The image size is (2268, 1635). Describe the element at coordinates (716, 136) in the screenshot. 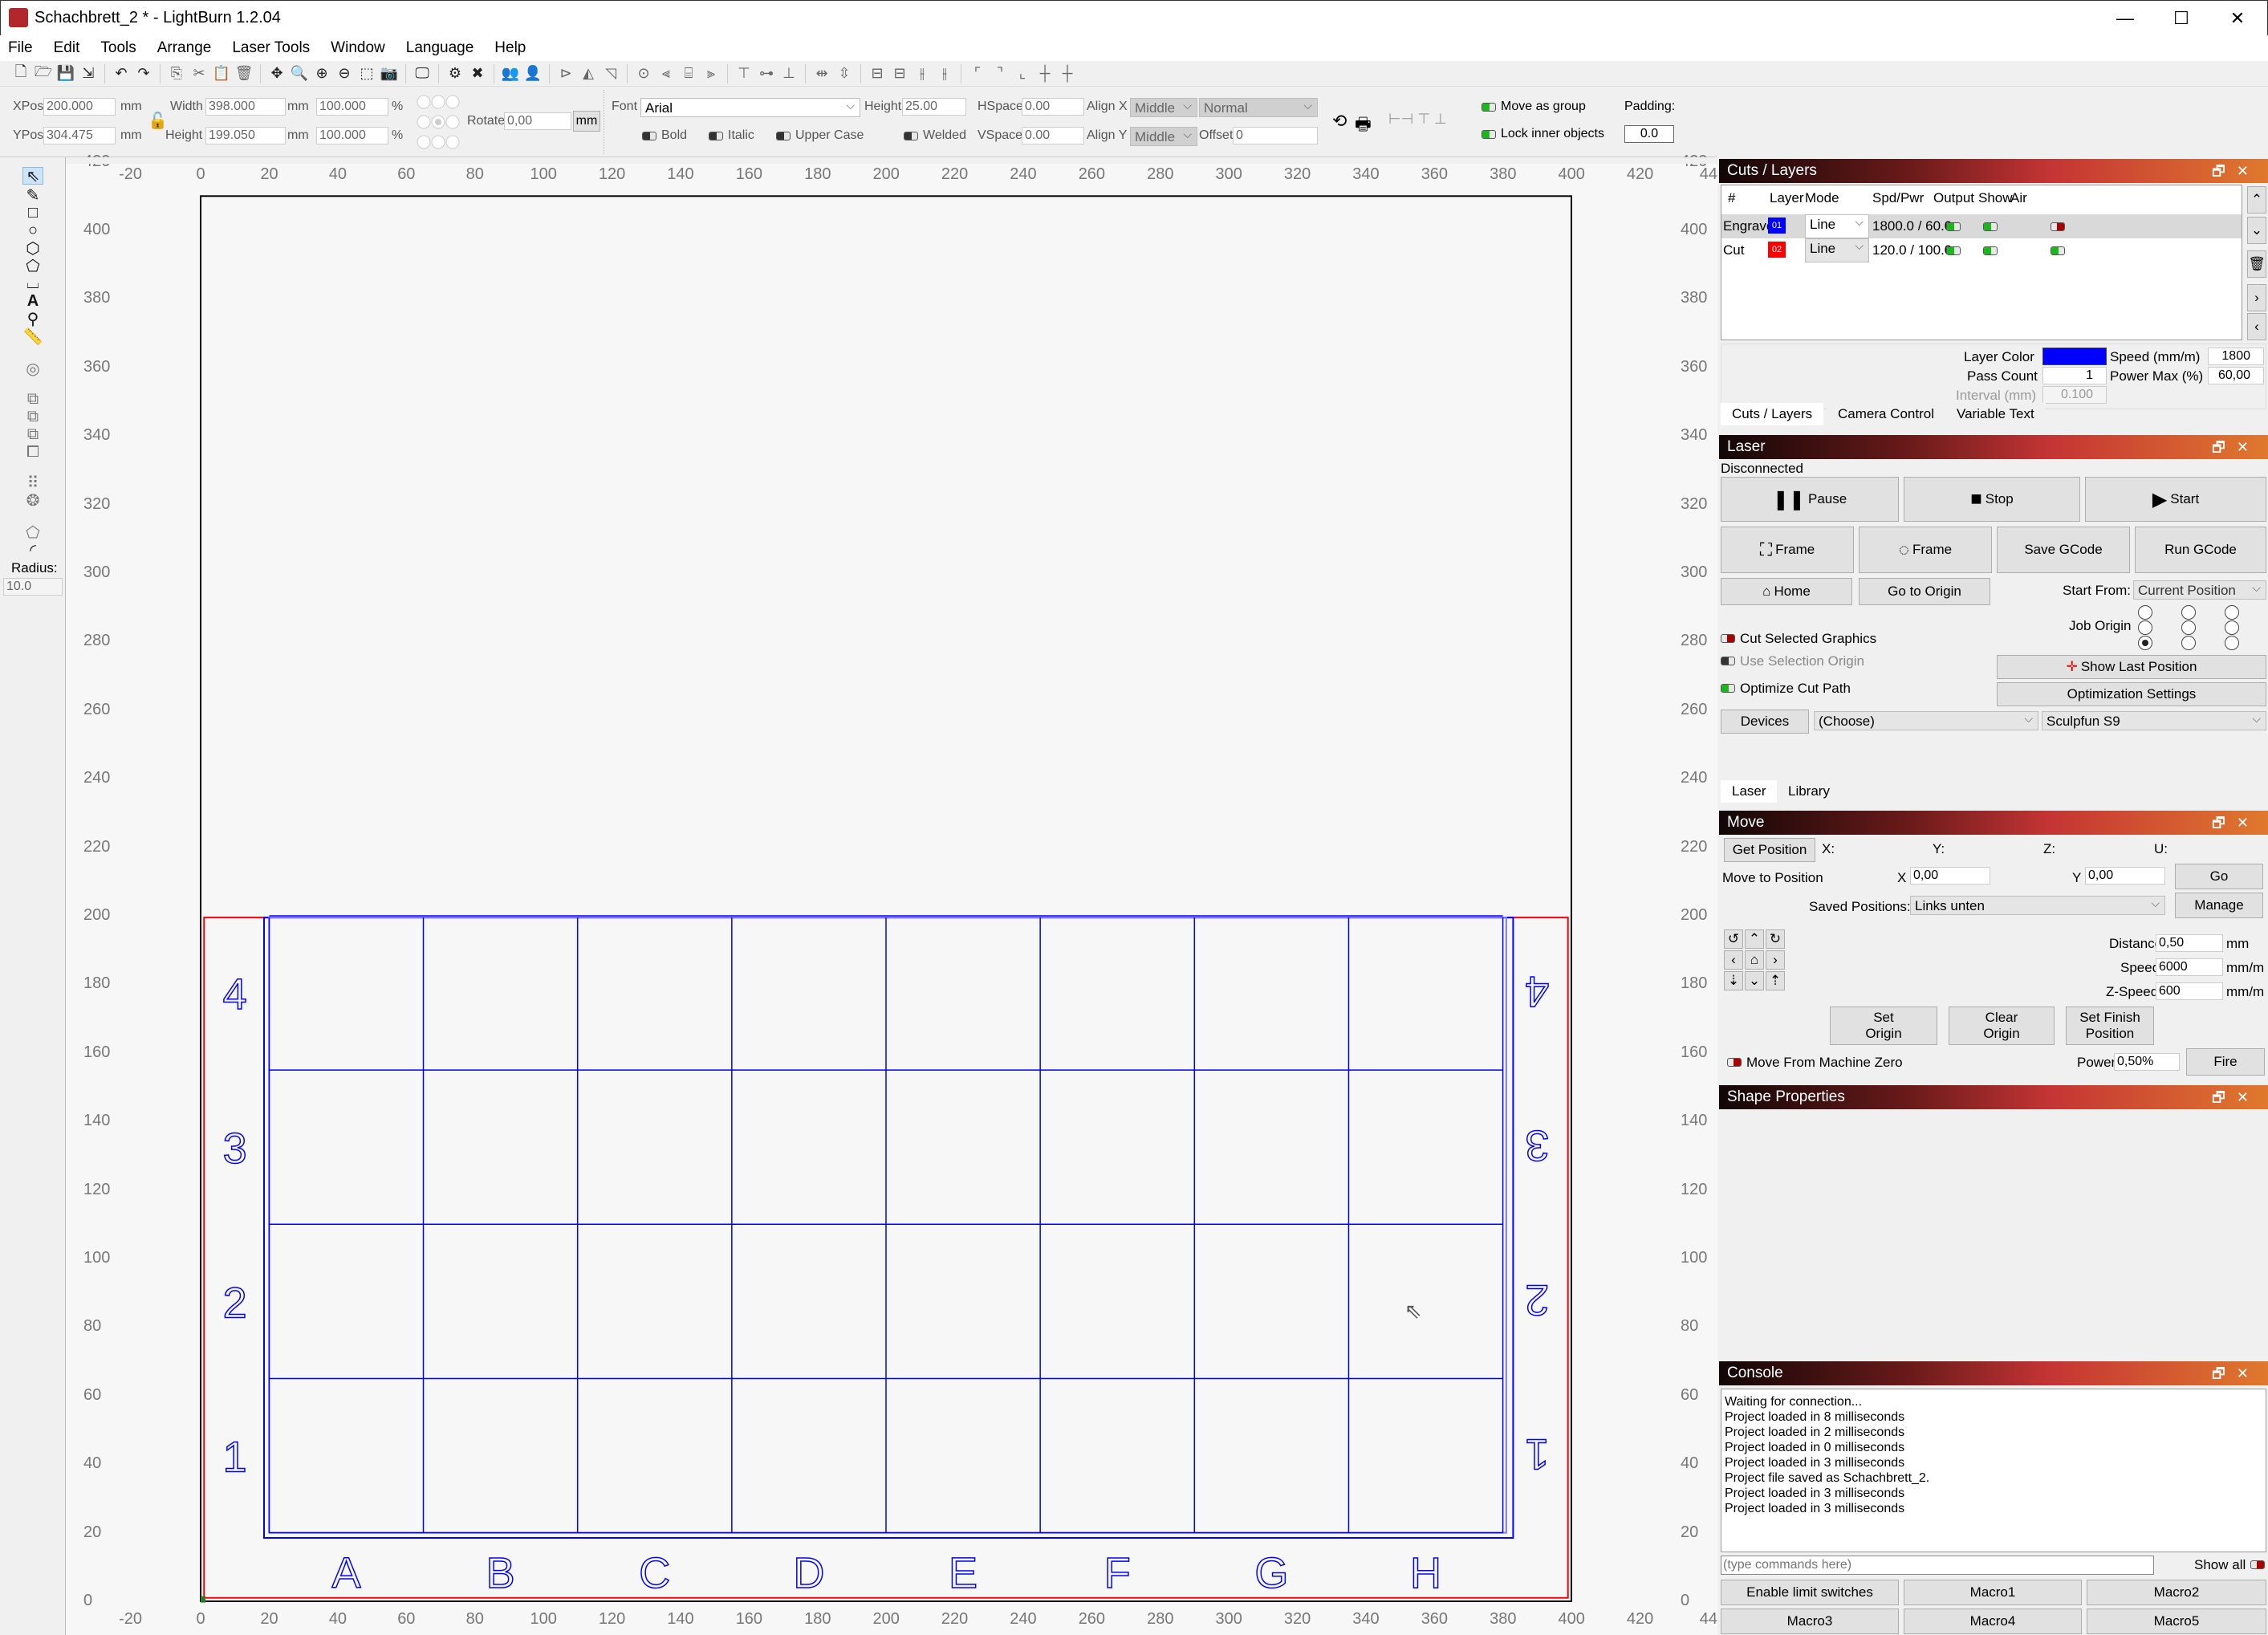

I see `italic-toggle` at that location.